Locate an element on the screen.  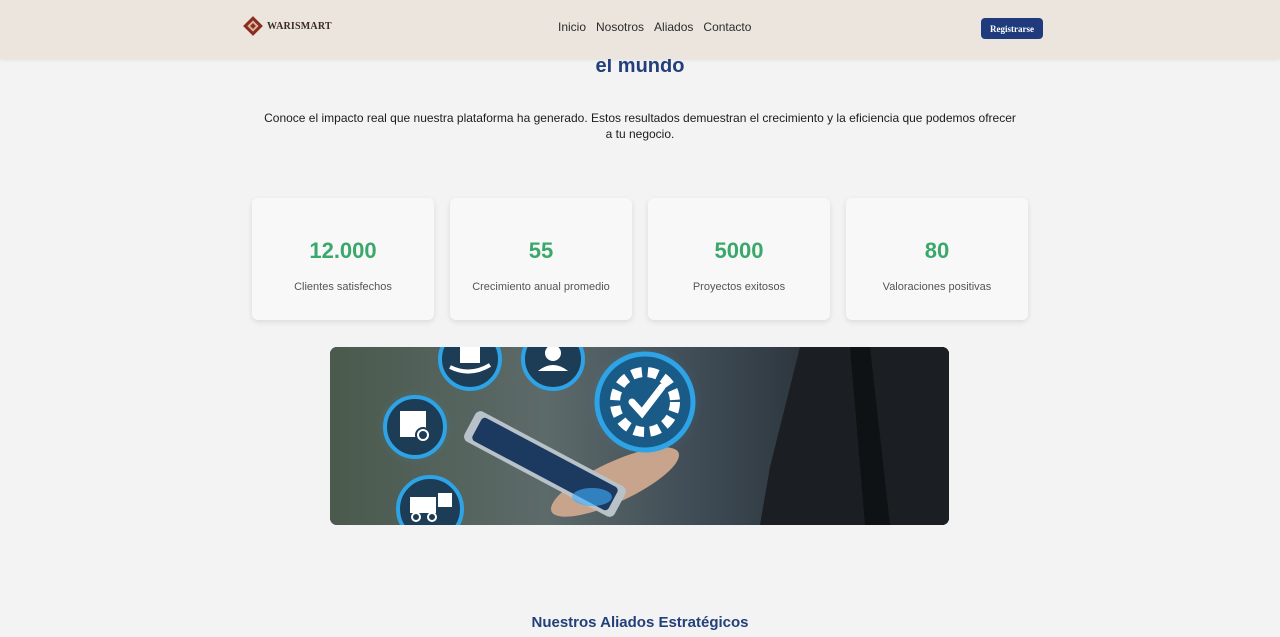
main-nav: Inicio Nosotros Aliados Contacto is located at coordinates (654, 27).